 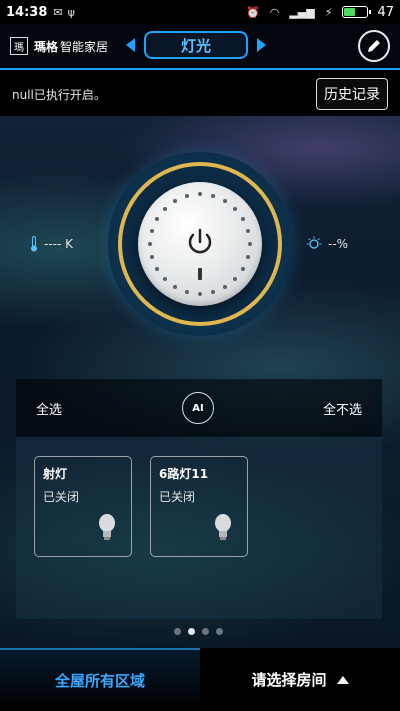 What do you see at coordinates (59, 94) in the screenshot?
I see `status-message: null已执行开启。` at bounding box center [59, 94].